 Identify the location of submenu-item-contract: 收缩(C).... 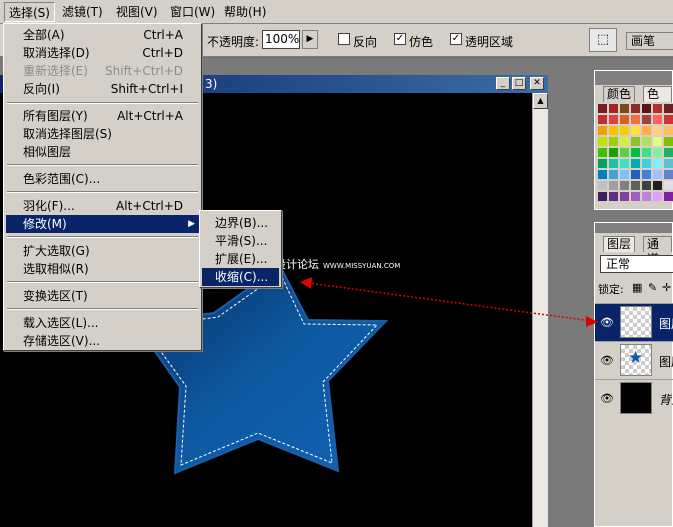
(240, 277).